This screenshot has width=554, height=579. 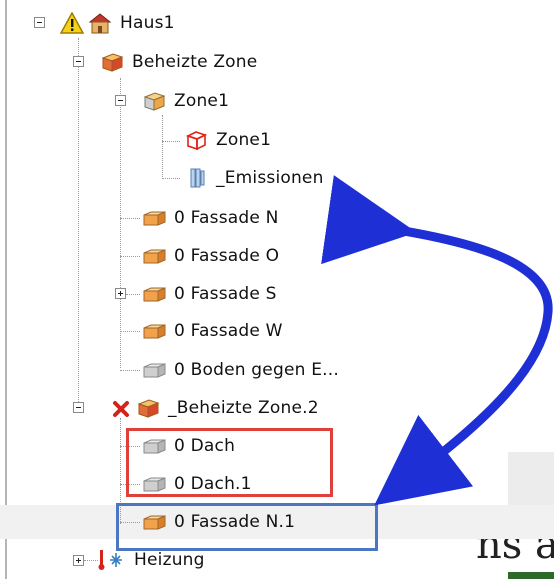 What do you see at coordinates (226, 218) in the screenshot?
I see `tree-item-label: 0 Fassade N` at bounding box center [226, 218].